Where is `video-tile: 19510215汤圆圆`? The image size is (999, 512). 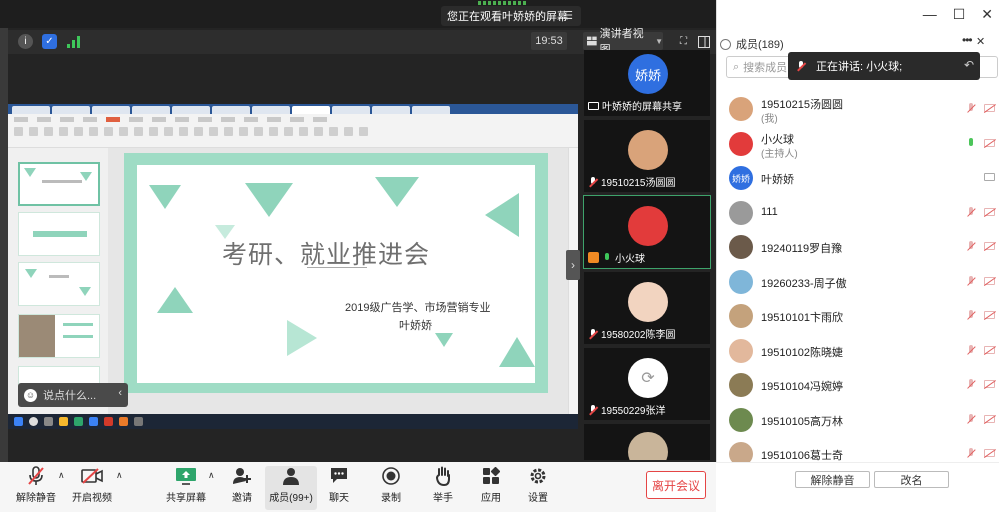
video-tile: 19510215汤圆圆 is located at coordinates (647, 156).